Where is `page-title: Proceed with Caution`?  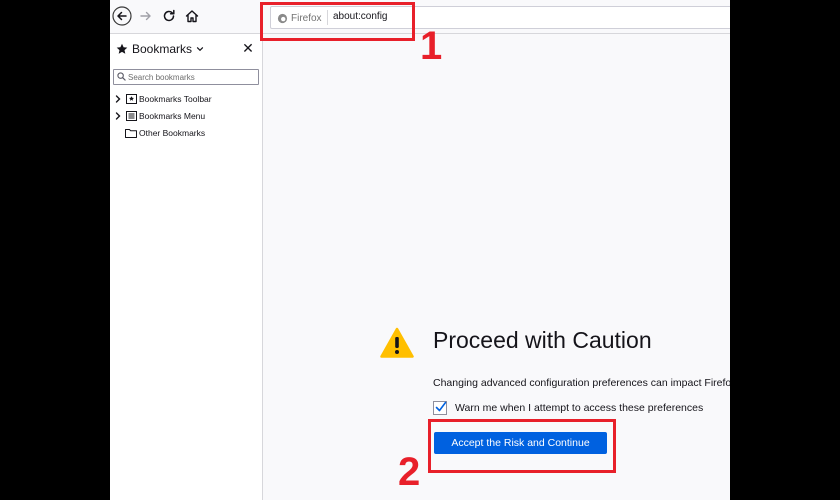 page-title: Proceed with Caution is located at coordinates (542, 340).